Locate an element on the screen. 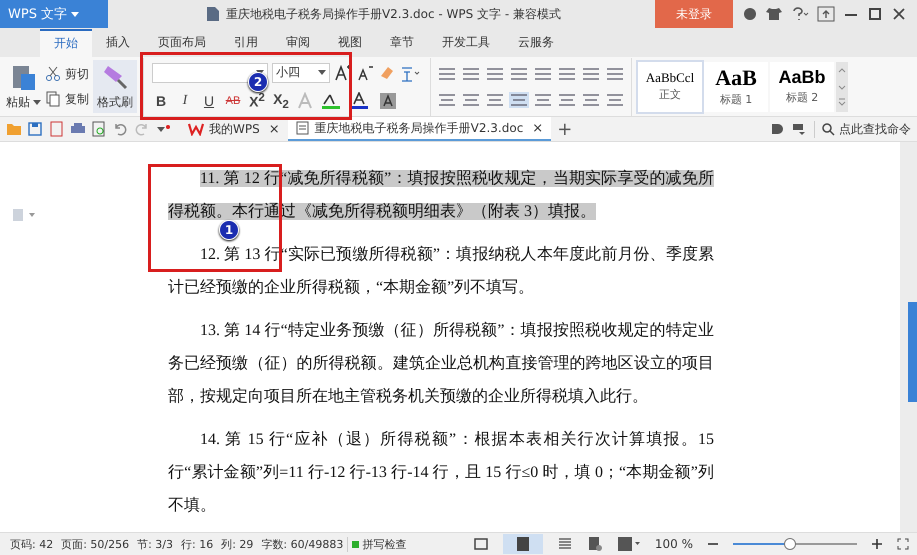  window-title: 重庆地税电子税务局操作手册V2.3.doc - WPS 文字 - 兼容模式 is located at coordinates (394, 14).